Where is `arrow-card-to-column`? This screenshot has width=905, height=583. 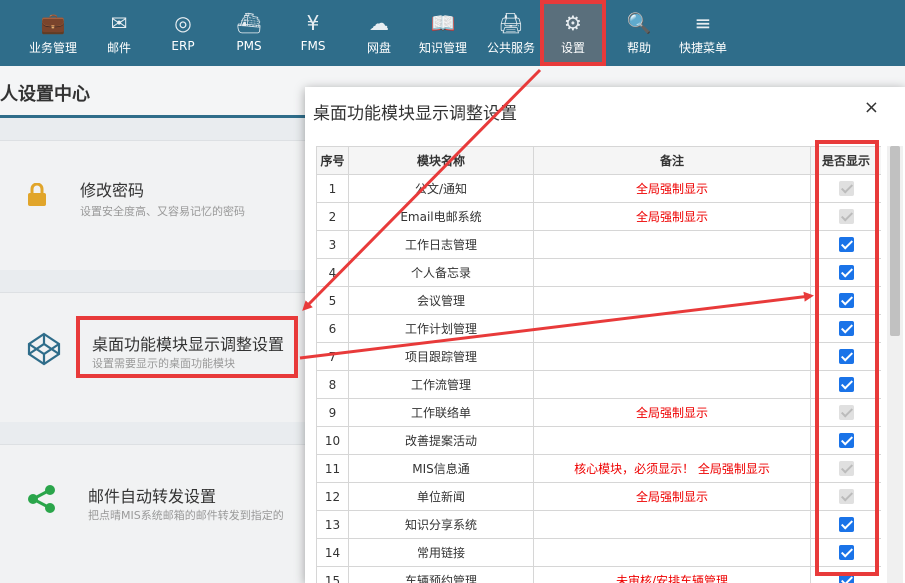
arrow-card-to-column is located at coordinates (556, 325).